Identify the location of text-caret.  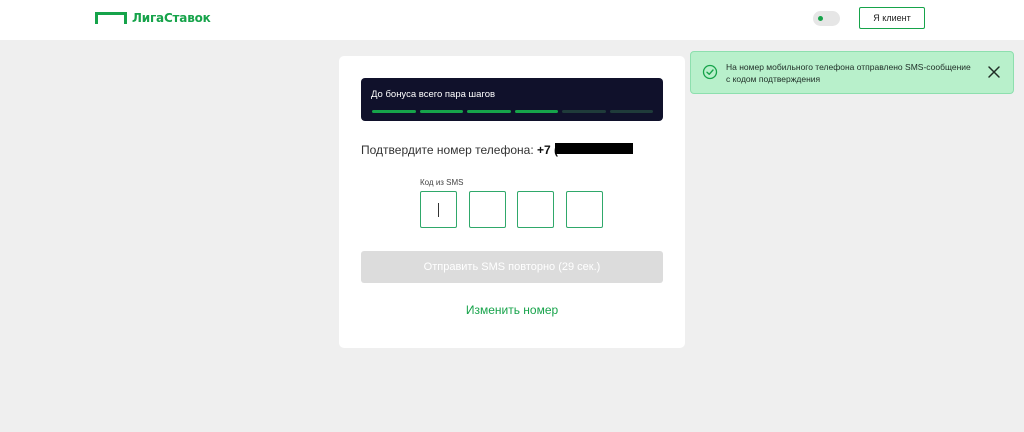
(438, 210).